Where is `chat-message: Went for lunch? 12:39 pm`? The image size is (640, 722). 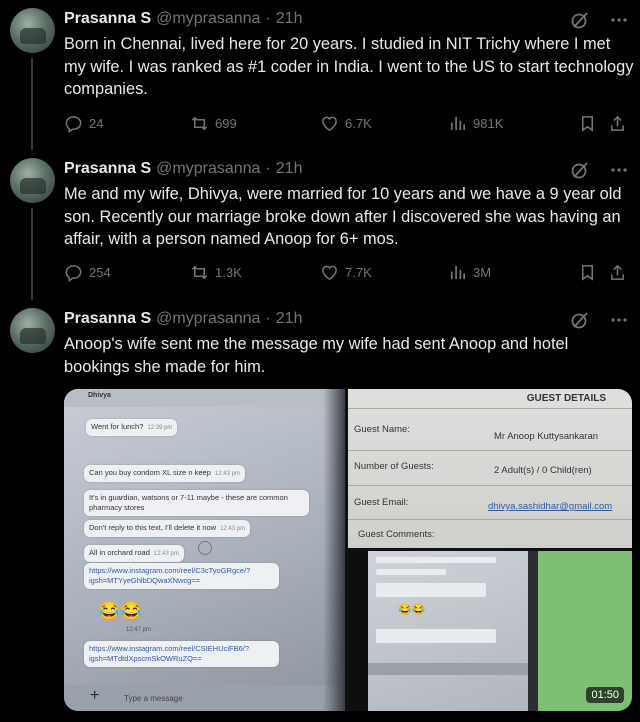 chat-message: Went for lunch? 12:39 pm is located at coordinates (132, 427).